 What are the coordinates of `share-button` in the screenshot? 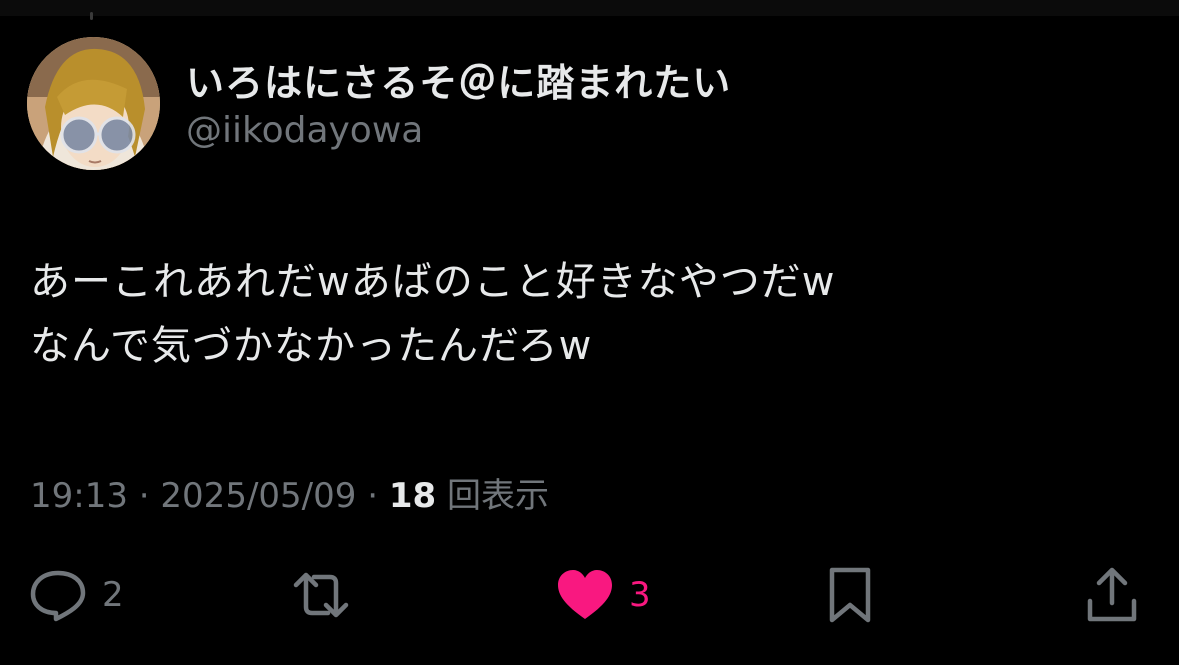 It's located at (1112, 595).